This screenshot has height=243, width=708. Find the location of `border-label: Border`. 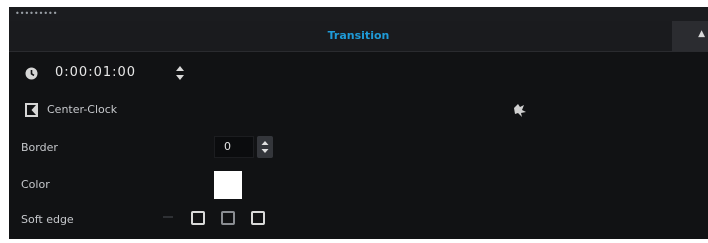

border-label: Border is located at coordinates (39, 147).